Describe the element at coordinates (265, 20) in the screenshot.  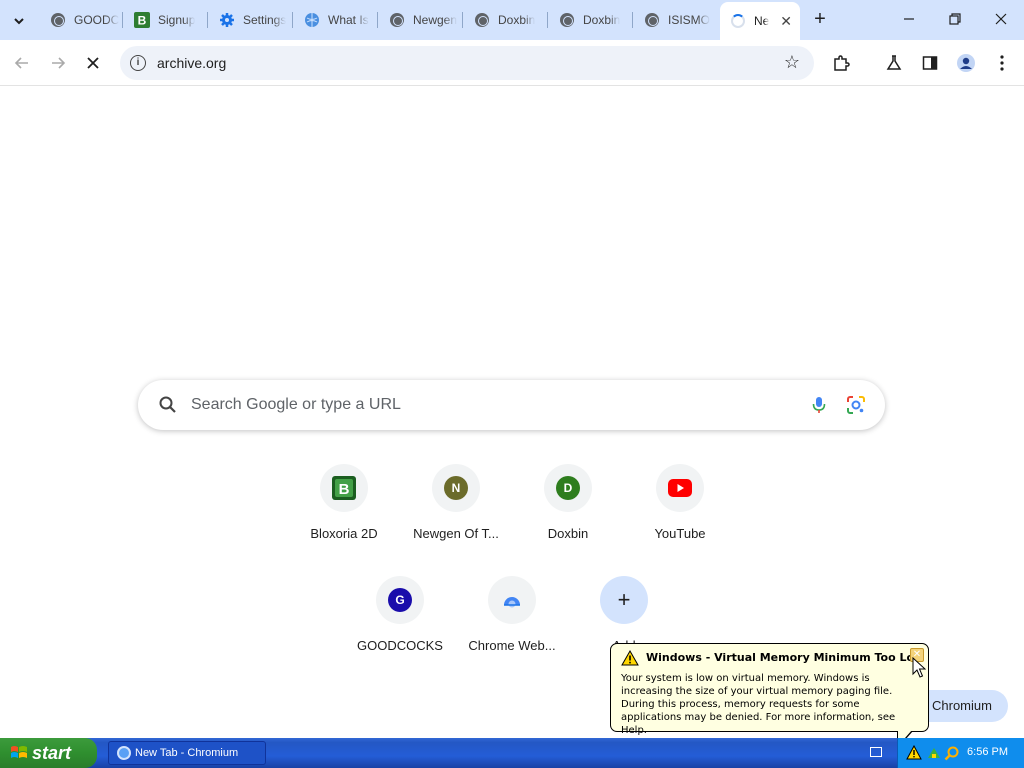
I see `tab-title: Settings` at that location.